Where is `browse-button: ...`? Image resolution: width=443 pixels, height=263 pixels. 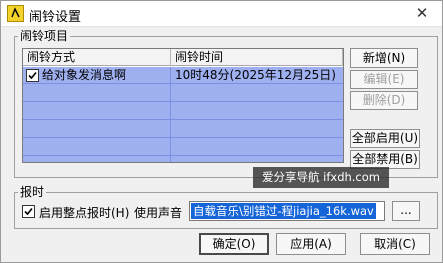 browse-button: ... is located at coordinates (406, 211).